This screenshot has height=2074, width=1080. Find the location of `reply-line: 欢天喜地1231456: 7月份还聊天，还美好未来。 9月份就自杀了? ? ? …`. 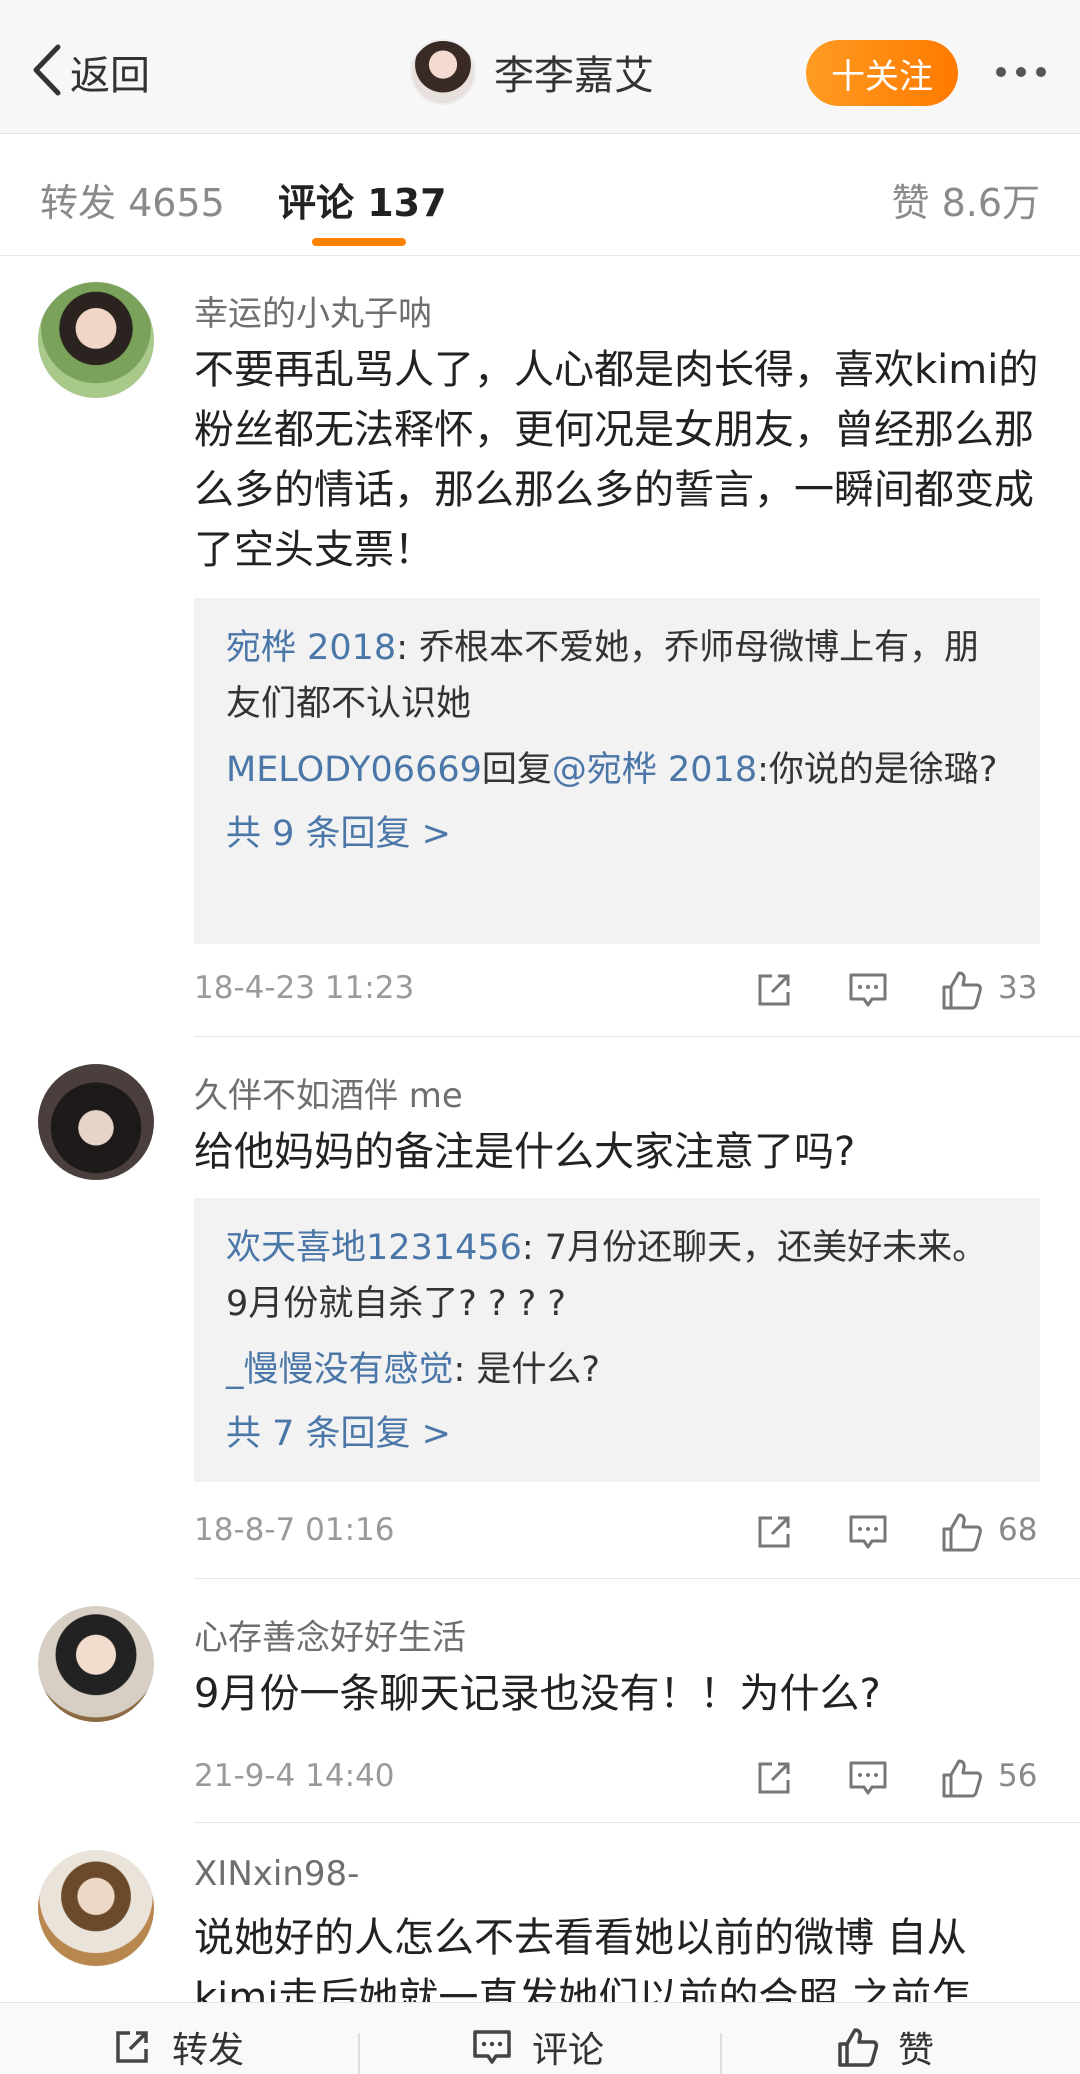

reply-line: 欢天喜地1231456: 7月份还聊天，还美好未来。 9月份就自杀了? ? ? … is located at coordinates (617, 1276).